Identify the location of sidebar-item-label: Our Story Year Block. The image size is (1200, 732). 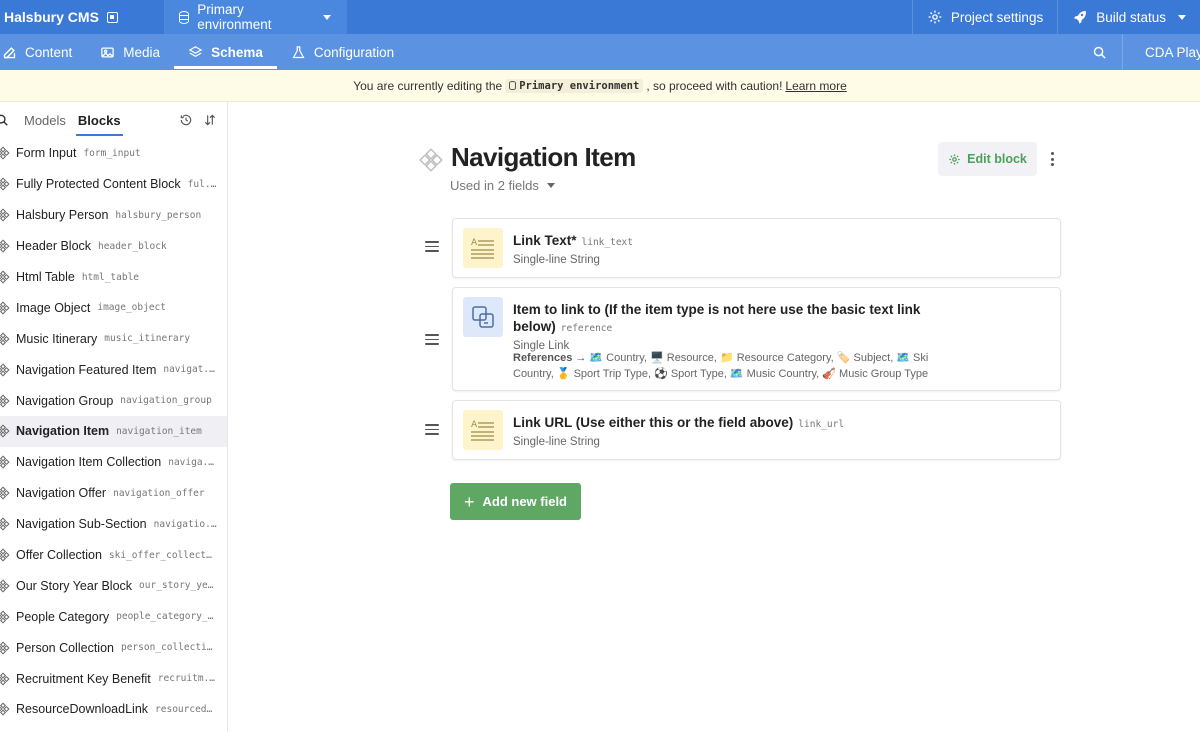
(74, 585).